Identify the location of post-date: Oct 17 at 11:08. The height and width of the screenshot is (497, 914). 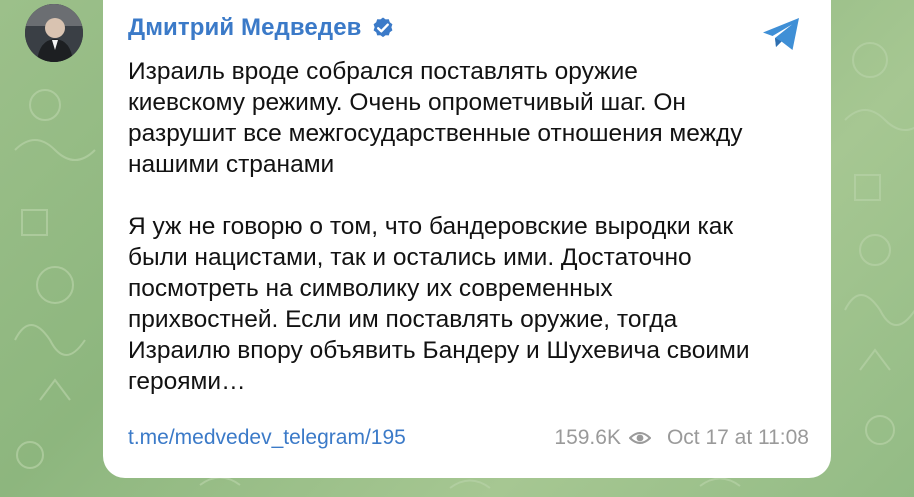
(737, 437).